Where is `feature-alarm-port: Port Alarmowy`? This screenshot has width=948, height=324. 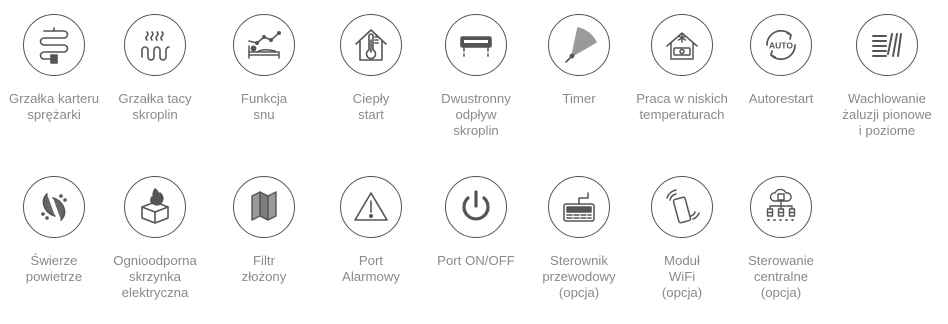
feature-alarm-port: Port Alarmowy is located at coordinates (371, 230).